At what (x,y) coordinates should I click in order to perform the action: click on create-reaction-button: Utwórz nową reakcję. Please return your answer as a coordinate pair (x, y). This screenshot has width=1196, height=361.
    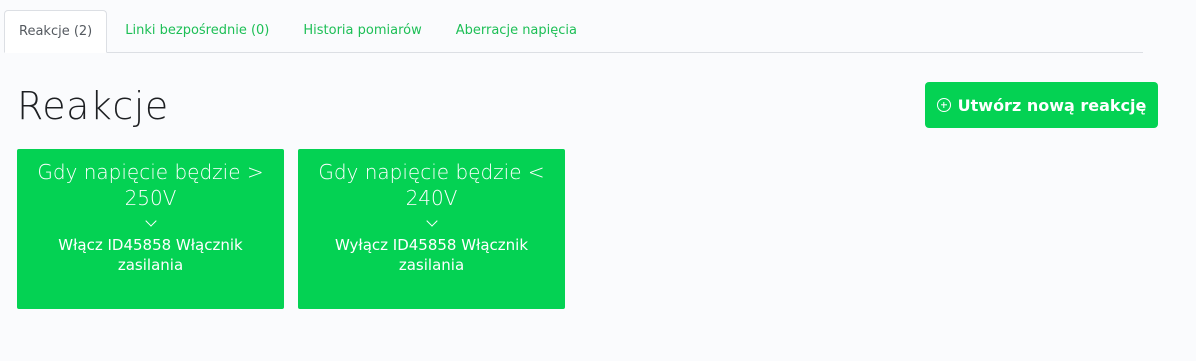
    Looking at the image, I should click on (1041, 105).